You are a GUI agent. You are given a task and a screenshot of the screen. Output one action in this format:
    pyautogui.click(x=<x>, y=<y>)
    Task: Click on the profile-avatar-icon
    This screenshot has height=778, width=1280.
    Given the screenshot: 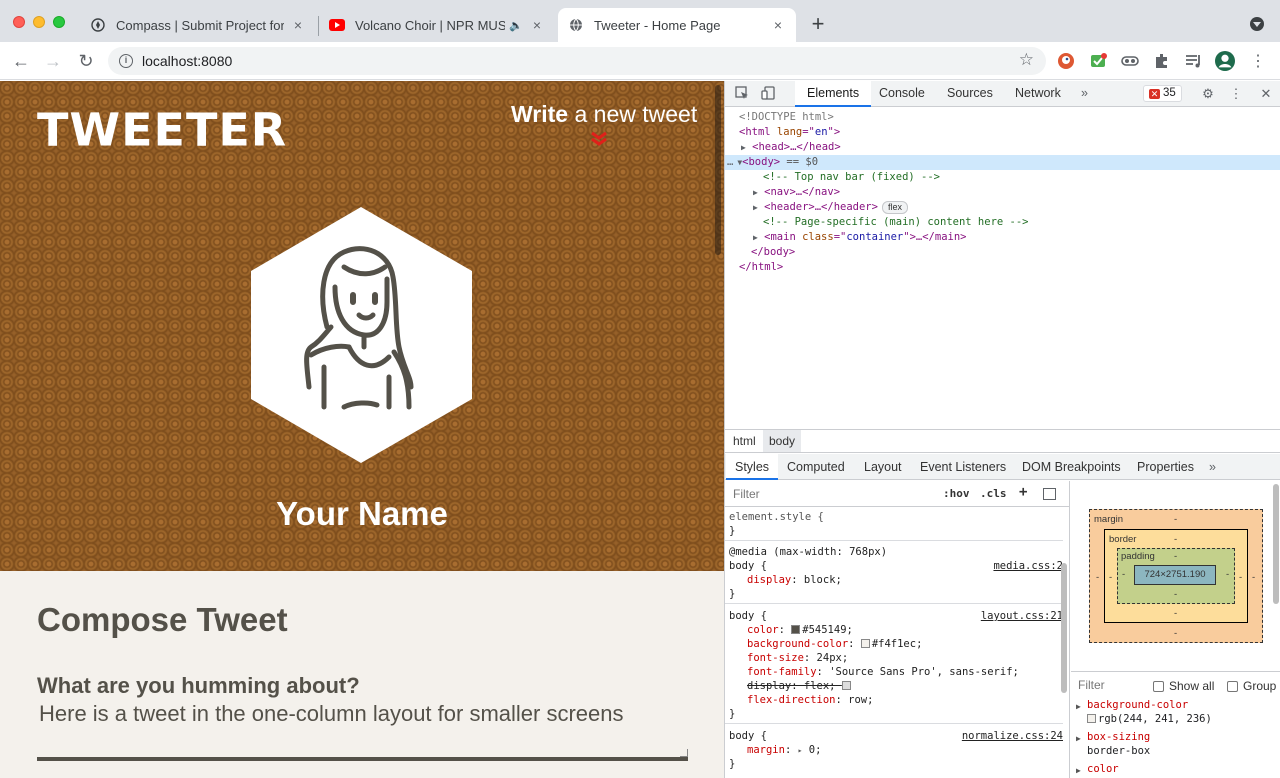 What is the action you would take?
    pyautogui.click(x=1225, y=61)
    